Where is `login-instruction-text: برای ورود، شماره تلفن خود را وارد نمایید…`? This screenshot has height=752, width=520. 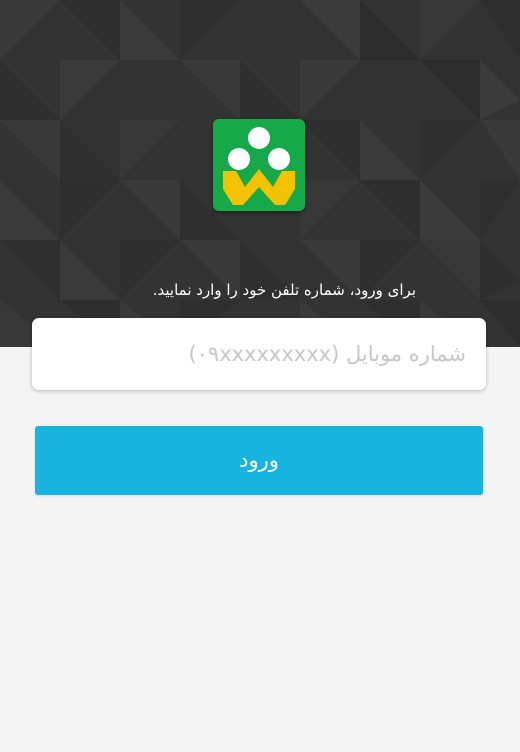
login-instruction-text: برای ورود، شماره تلفن خود را وارد نمایید… is located at coordinates (284, 290).